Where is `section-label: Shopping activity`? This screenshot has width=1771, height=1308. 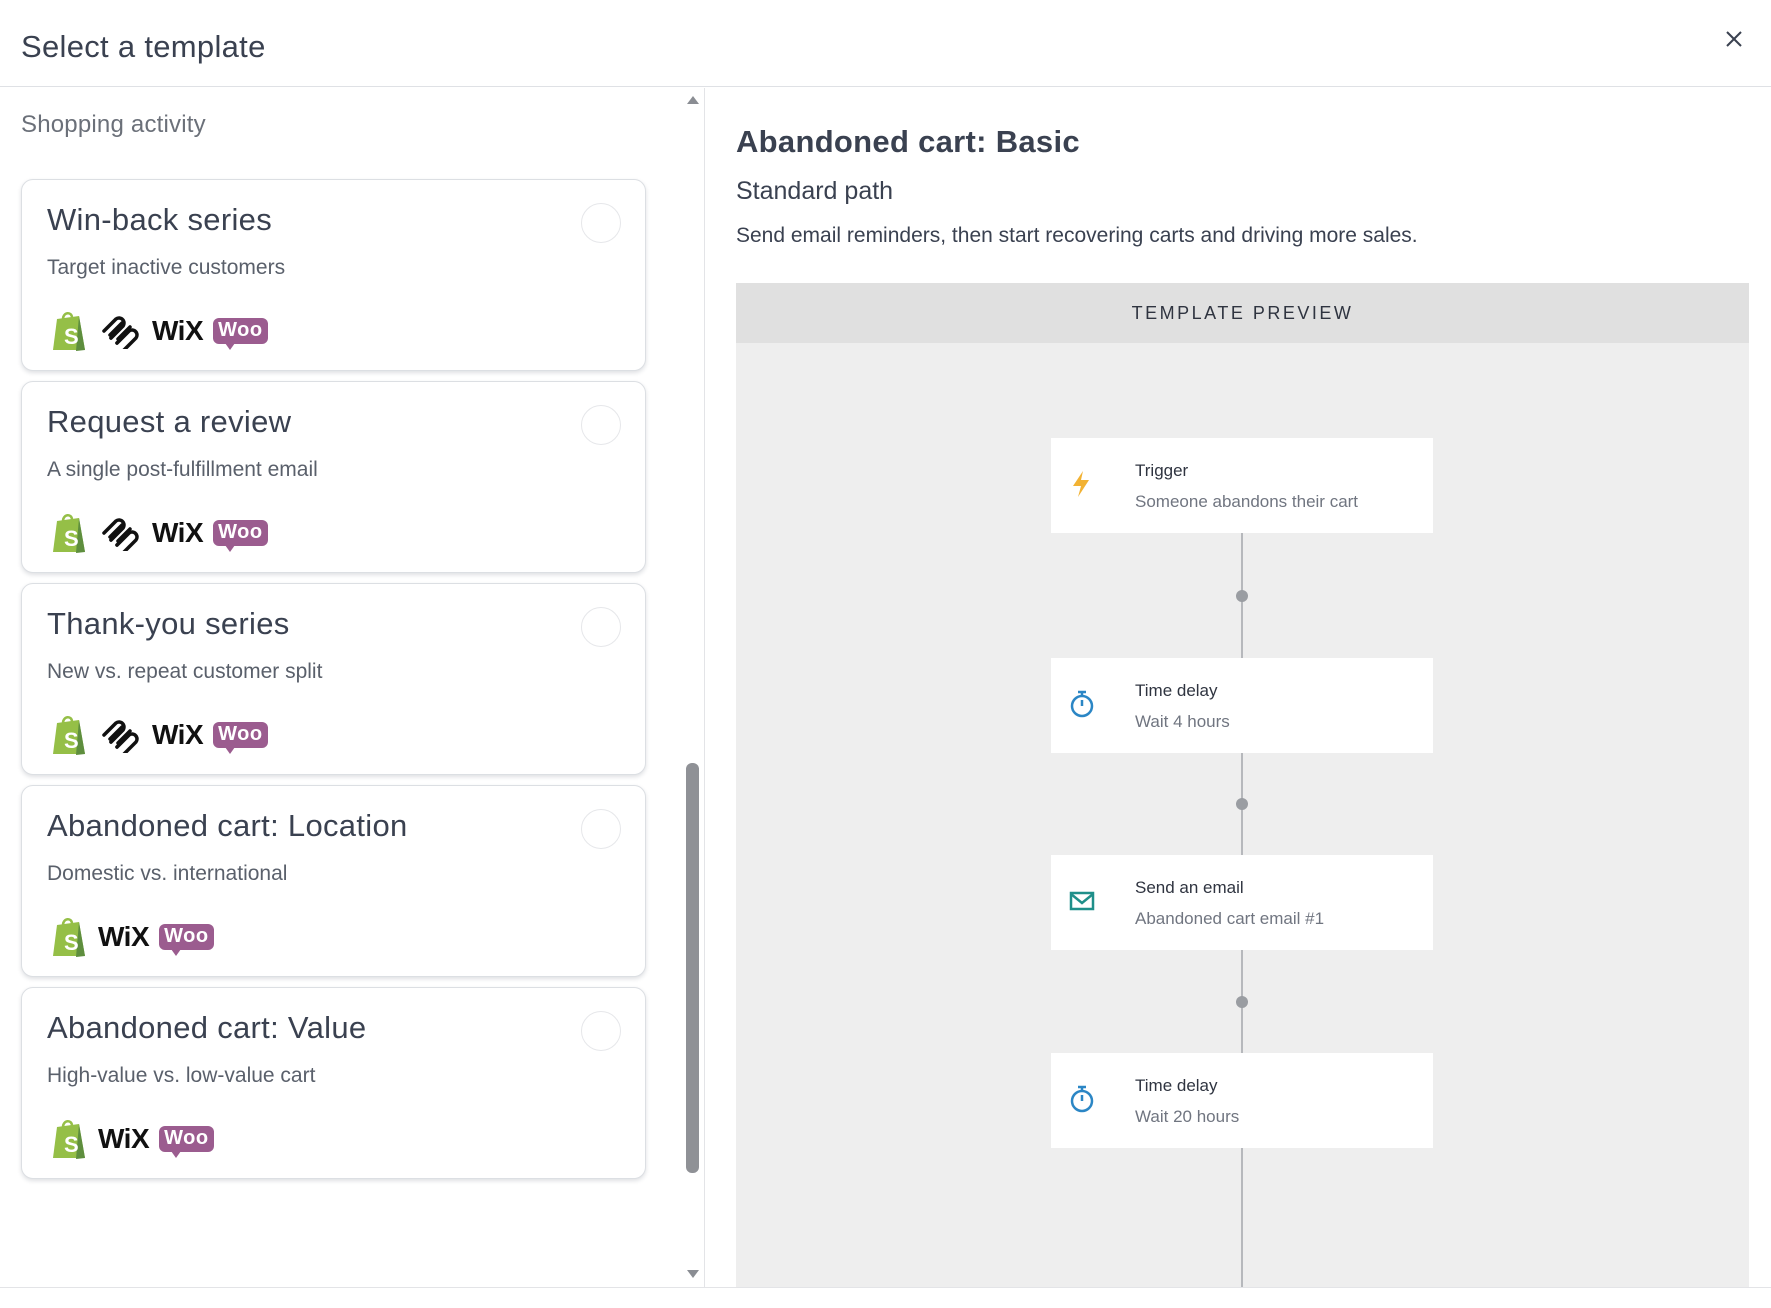 section-label: Shopping activity is located at coordinates (113, 124).